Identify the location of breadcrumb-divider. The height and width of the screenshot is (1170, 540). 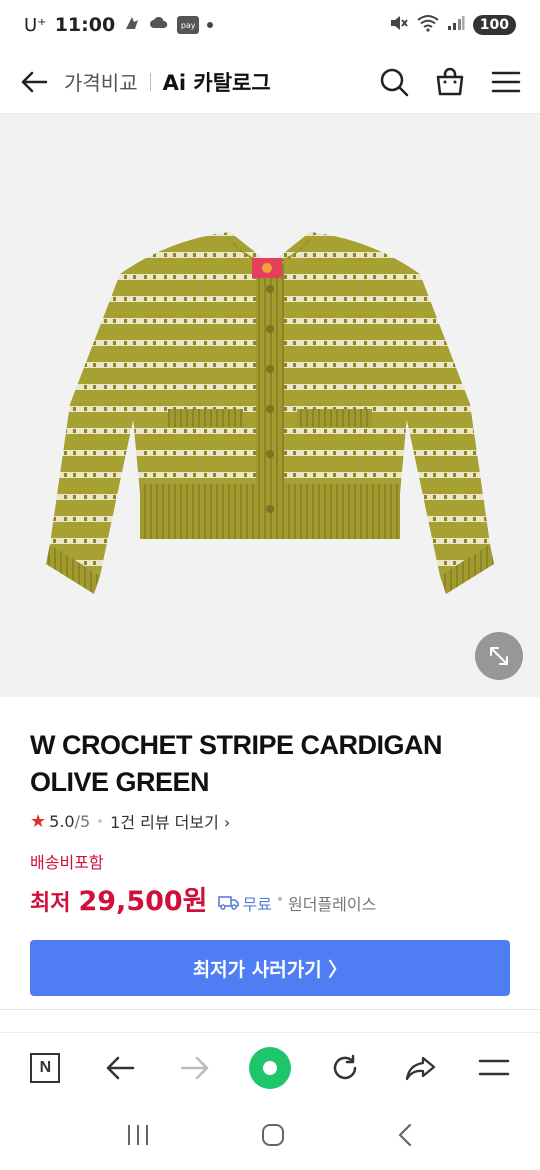
(150, 81).